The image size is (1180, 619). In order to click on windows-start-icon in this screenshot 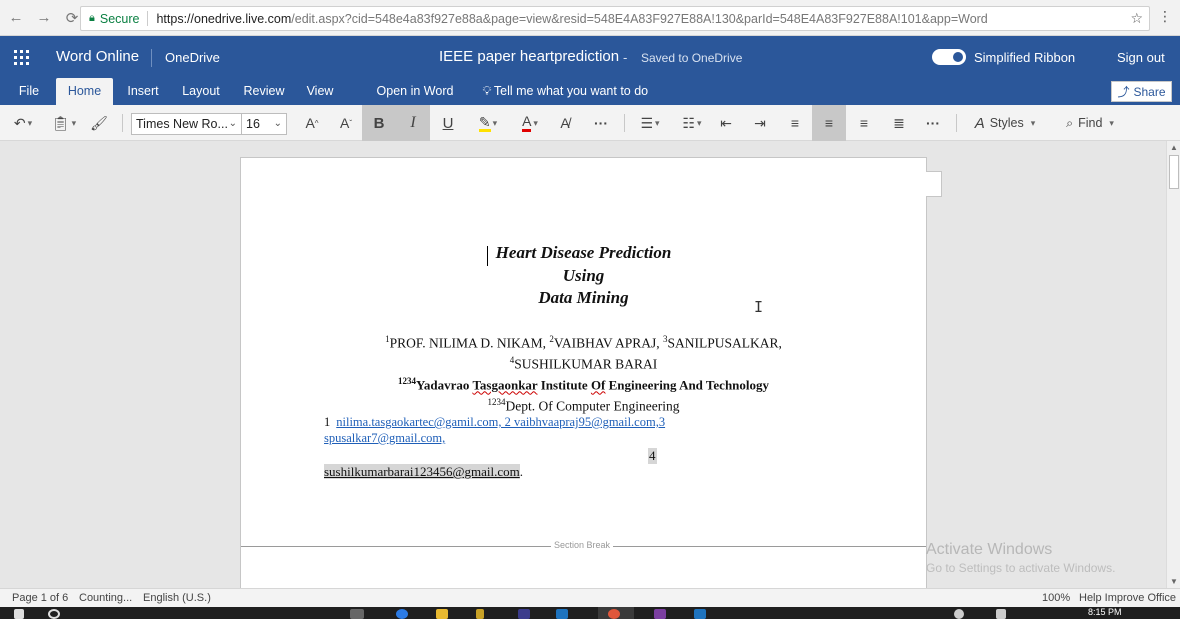, I will do `click(19, 614)`.